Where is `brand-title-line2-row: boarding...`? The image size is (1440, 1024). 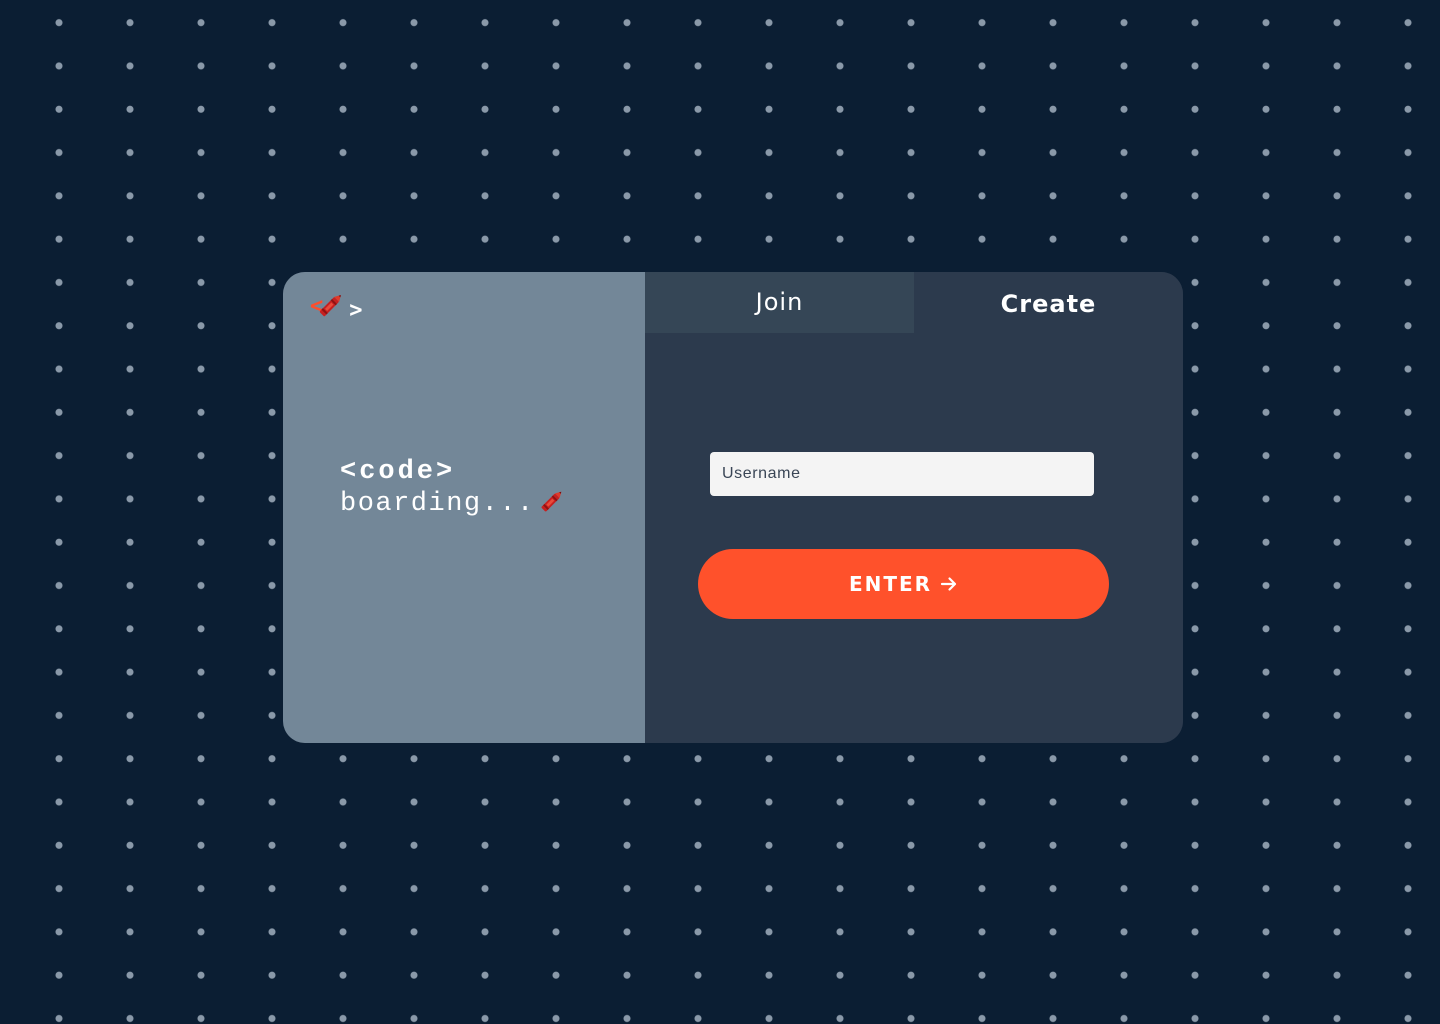
brand-title-line2-row: boarding... is located at coordinates (453, 502).